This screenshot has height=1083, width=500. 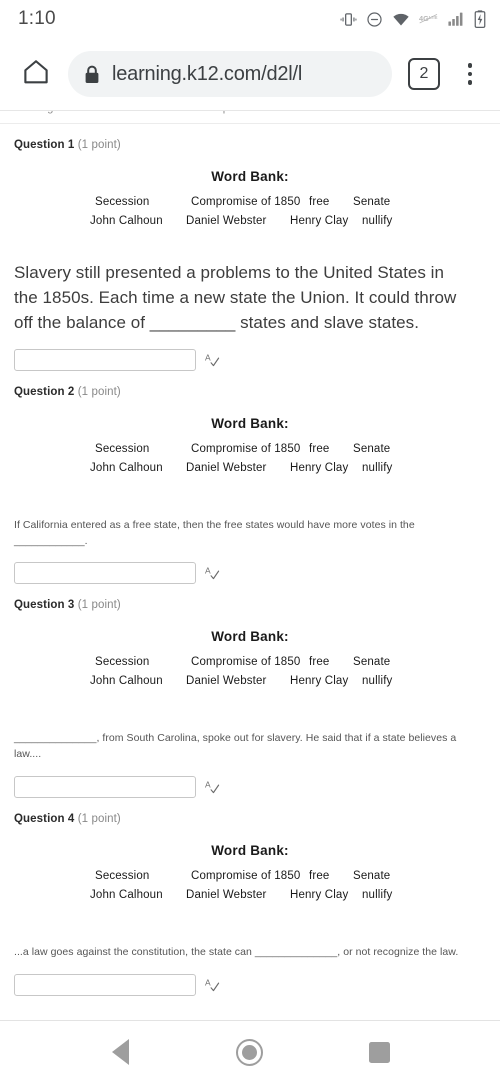 I want to click on clipped-header-row: six length above see Problem multiple, so click(x=250, y=117).